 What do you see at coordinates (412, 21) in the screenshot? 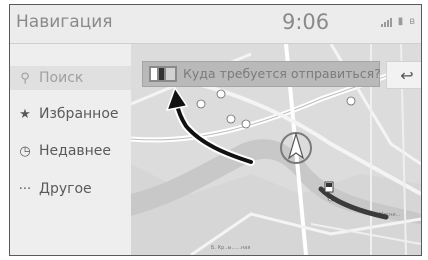
I see `bluetooth-icon: ʙ` at bounding box center [412, 21].